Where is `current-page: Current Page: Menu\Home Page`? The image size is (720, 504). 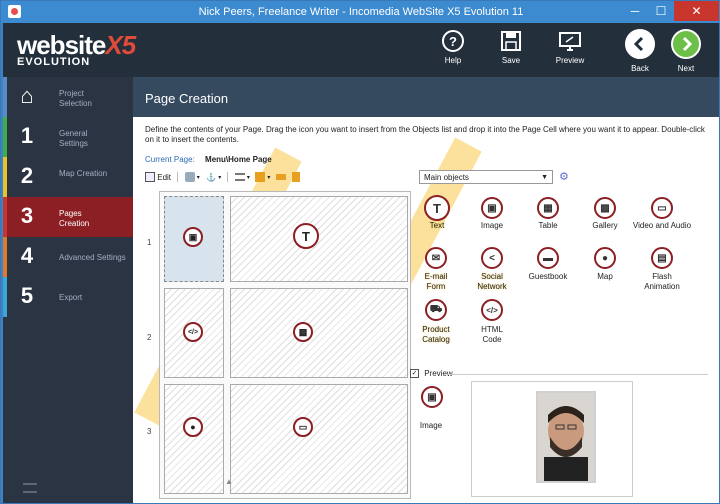
current-page: Current Page: Menu\Home Page is located at coordinates (208, 159).